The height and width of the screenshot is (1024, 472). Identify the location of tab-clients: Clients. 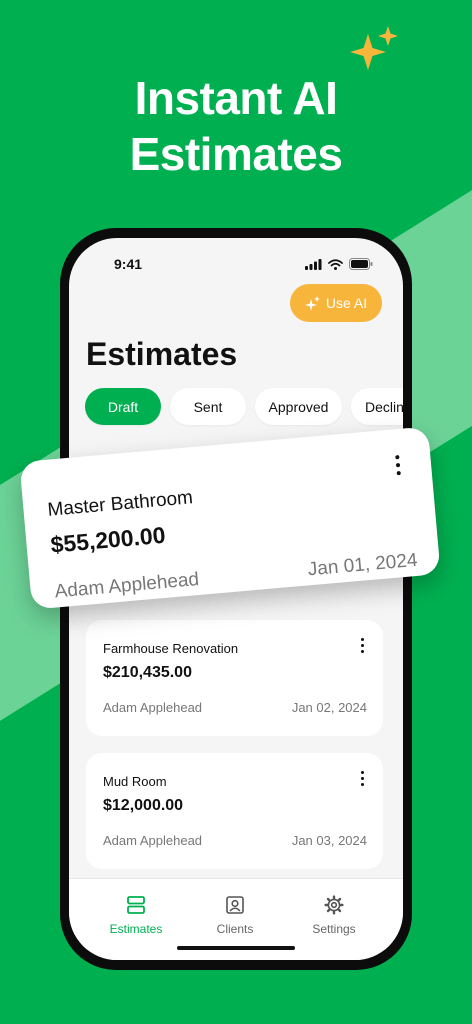
(235, 915).